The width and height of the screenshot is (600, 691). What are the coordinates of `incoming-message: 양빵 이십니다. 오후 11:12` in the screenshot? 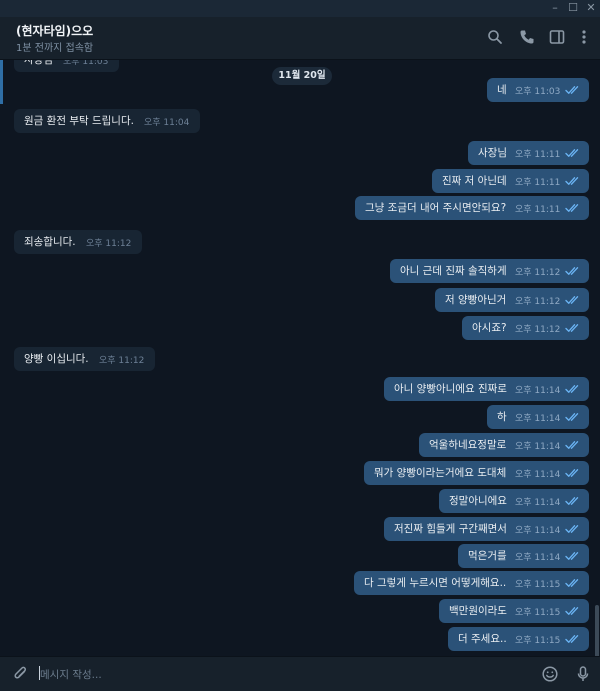 It's located at (84, 359).